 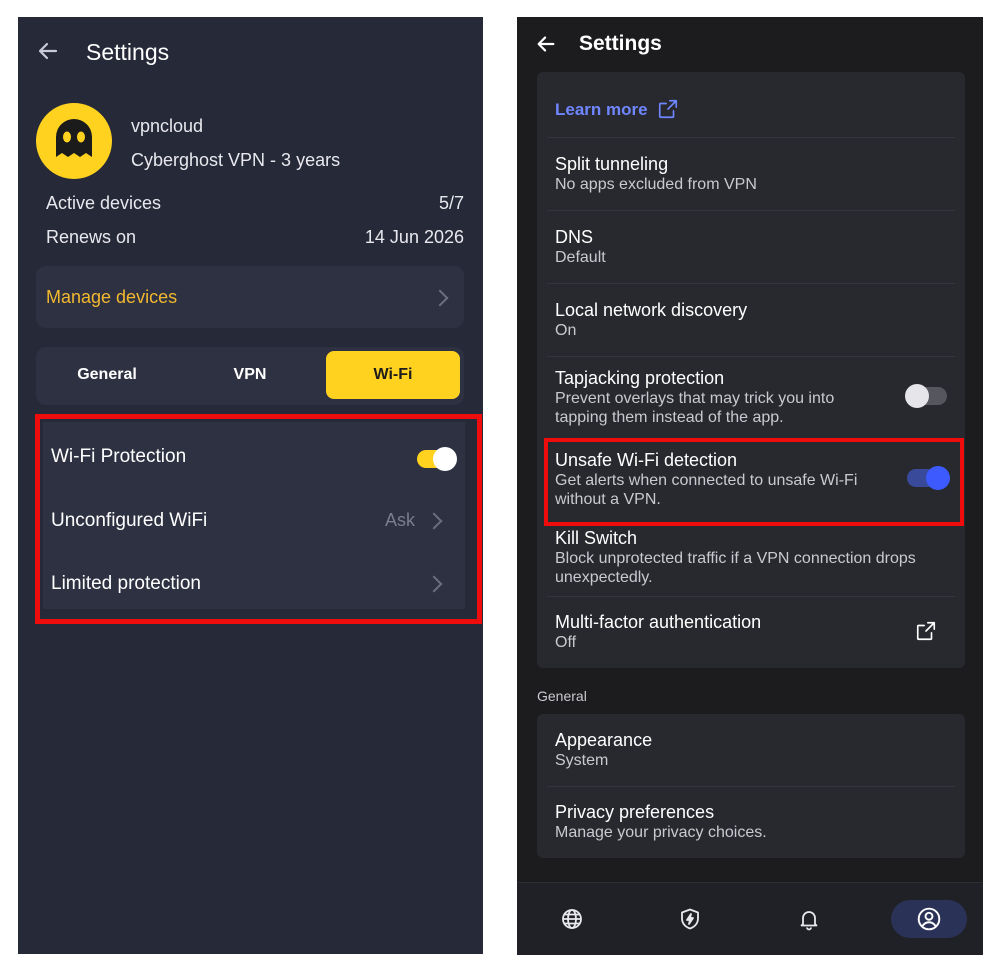 What do you see at coordinates (74, 141) in the screenshot?
I see `ghost-avatar-icon` at bounding box center [74, 141].